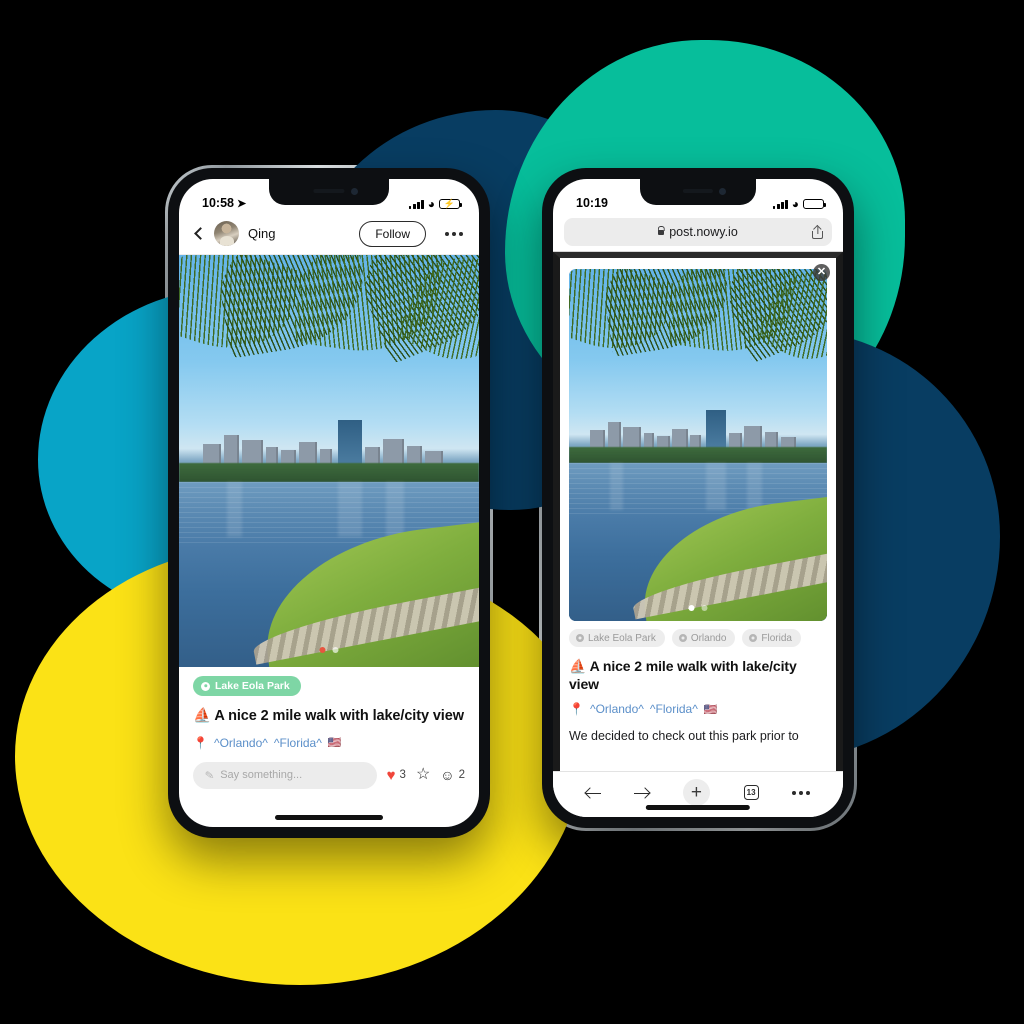 This screenshot has height=1024, width=1024. What do you see at coordinates (200, 233) in the screenshot?
I see `chevron-left-icon` at bounding box center [200, 233].